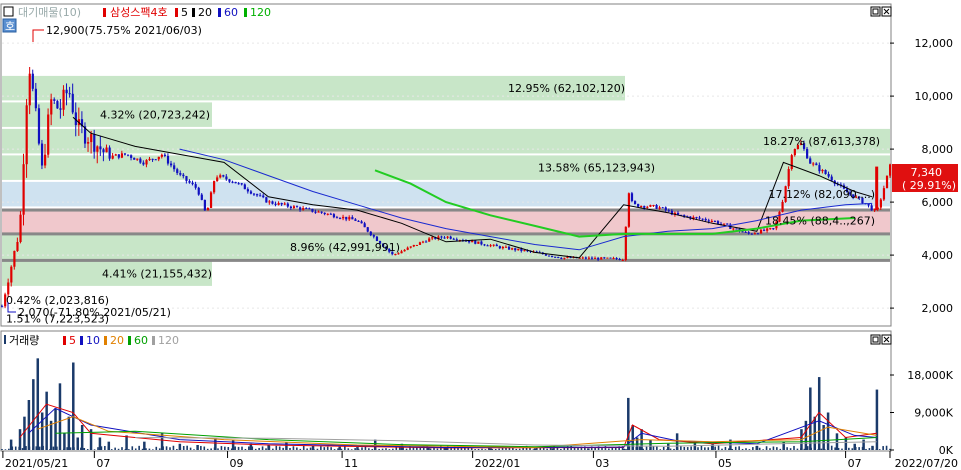 This screenshot has width=961, height=470. Describe the element at coordinates (104, 12) in the screenshot. I see `legend-series-swatch` at that location.